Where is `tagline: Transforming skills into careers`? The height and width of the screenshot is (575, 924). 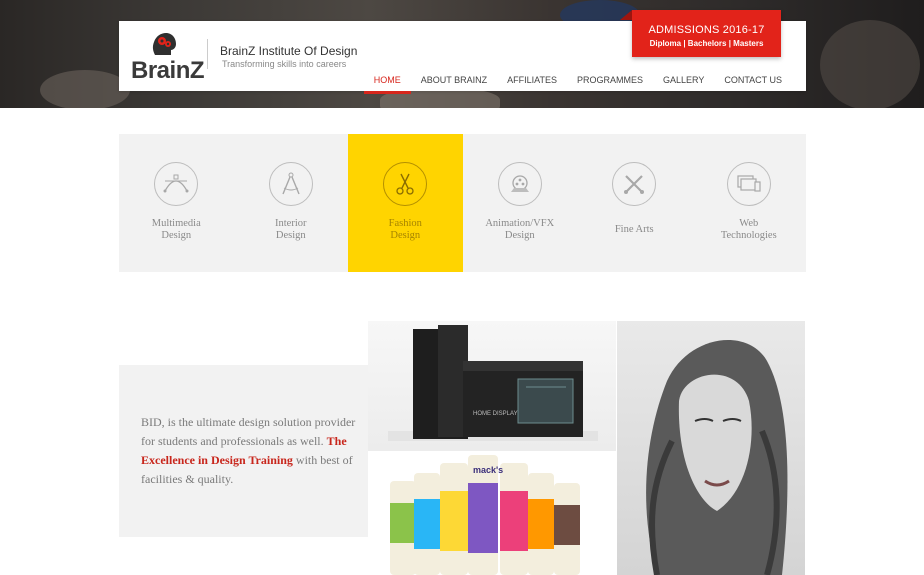
tagline: Transforming skills into careers is located at coordinates (284, 64).